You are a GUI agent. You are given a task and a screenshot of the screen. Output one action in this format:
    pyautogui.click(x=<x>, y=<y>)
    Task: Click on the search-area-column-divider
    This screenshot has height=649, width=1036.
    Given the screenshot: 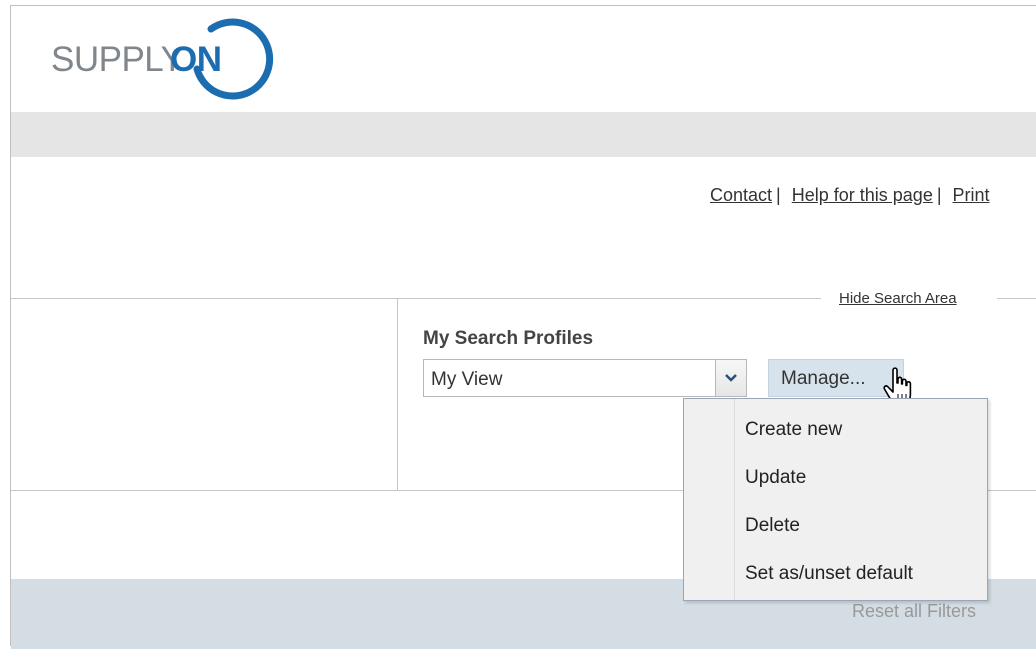 What is the action you would take?
    pyautogui.click(x=397, y=395)
    